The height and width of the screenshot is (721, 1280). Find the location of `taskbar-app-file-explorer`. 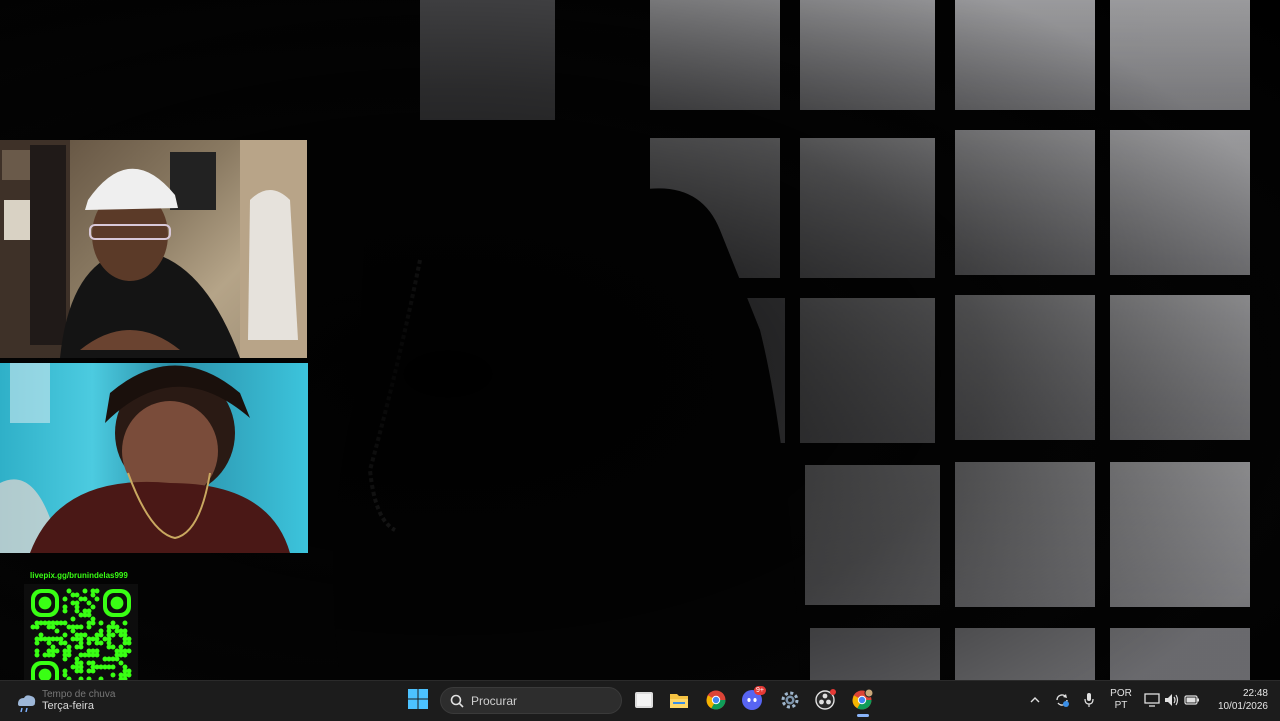

taskbar-app-file-explorer is located at coordinates (679, 700).